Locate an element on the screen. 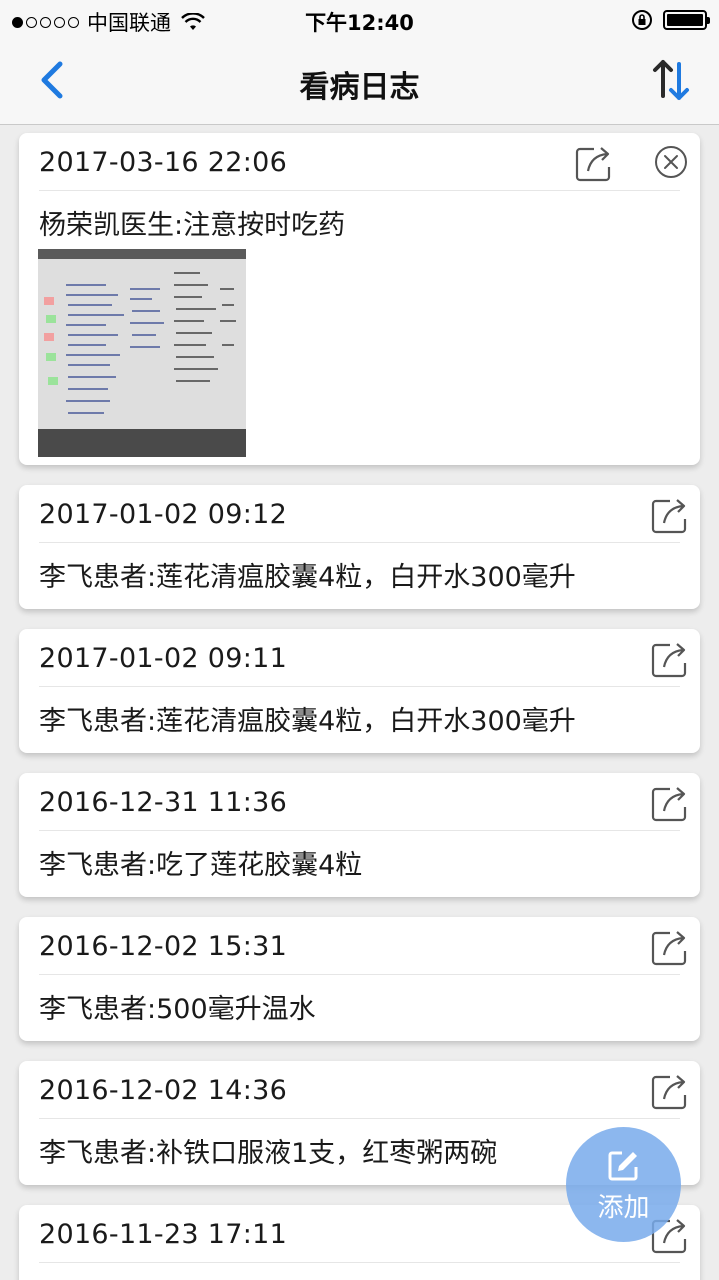 Image resolution: width=719 pixels, height=1280 pixels. log-entry-card: 2016-12-31 11:36 李飞患者:吃了莲花胶囊4粒 is located at coordinates (359, 835).